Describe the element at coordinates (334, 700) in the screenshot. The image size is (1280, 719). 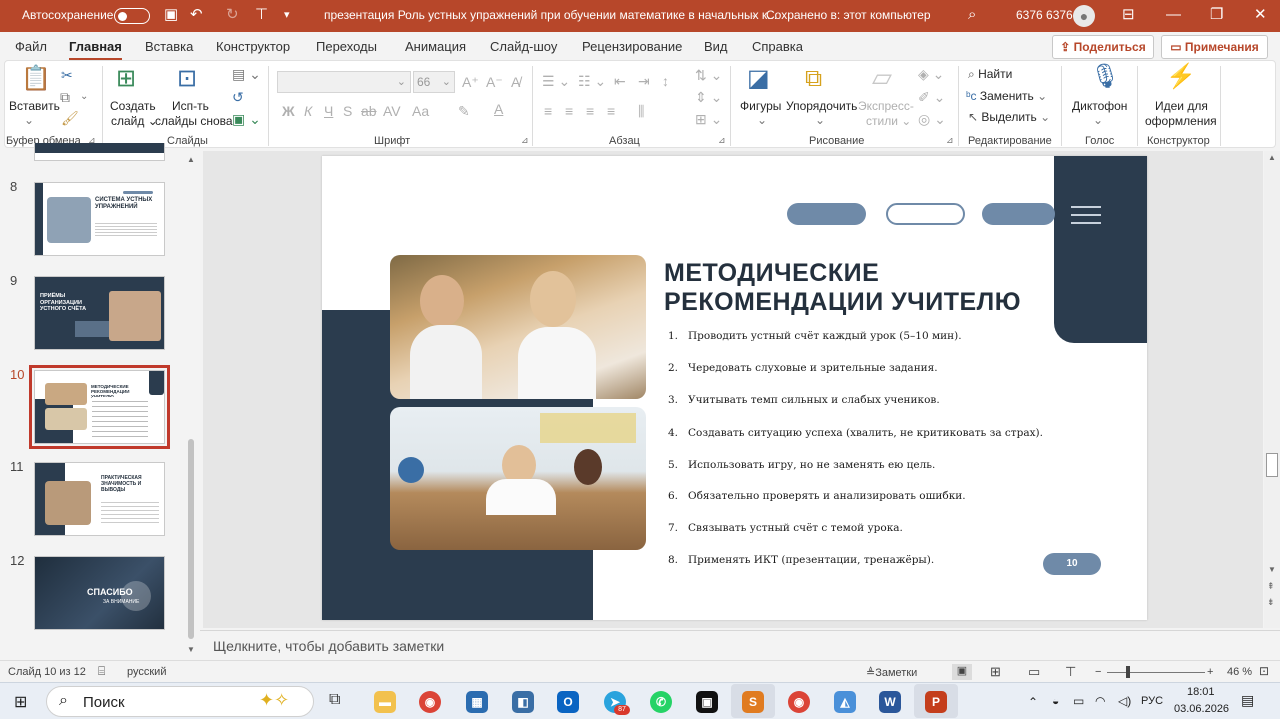
I see `task-view-icon: ⧉` at that location.